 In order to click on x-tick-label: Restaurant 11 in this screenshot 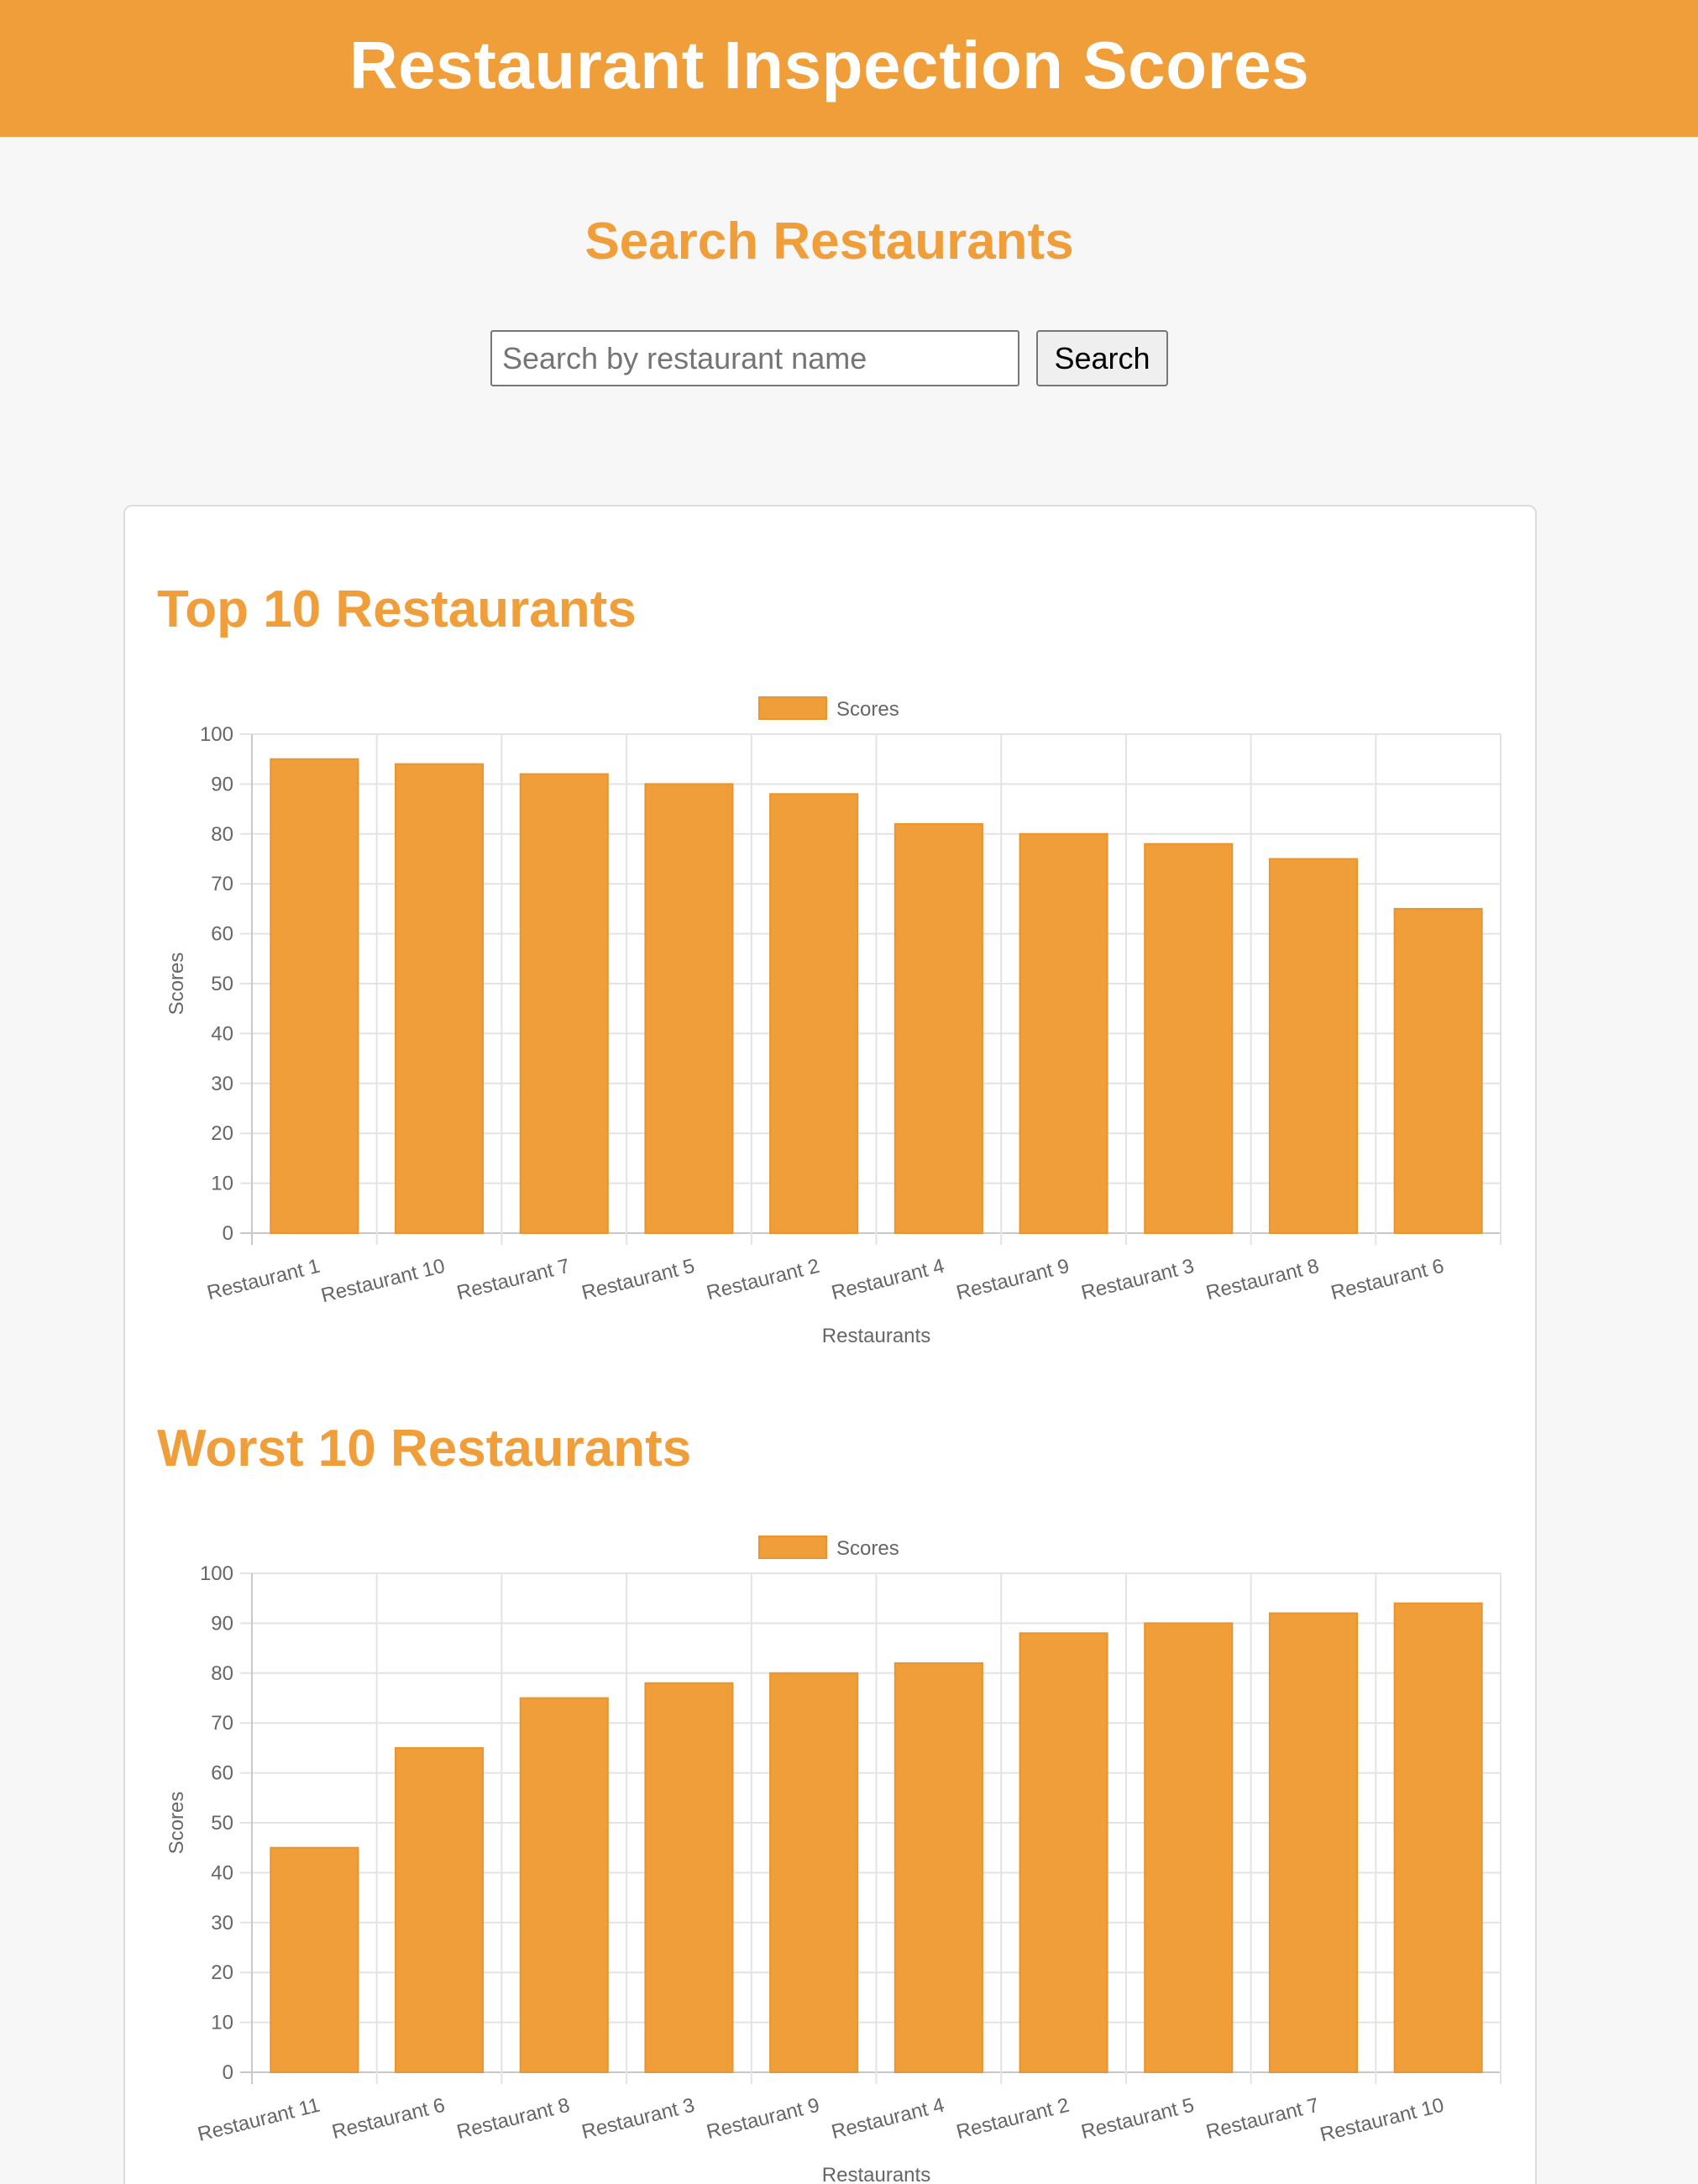, I will do `click(259, 2120)`.